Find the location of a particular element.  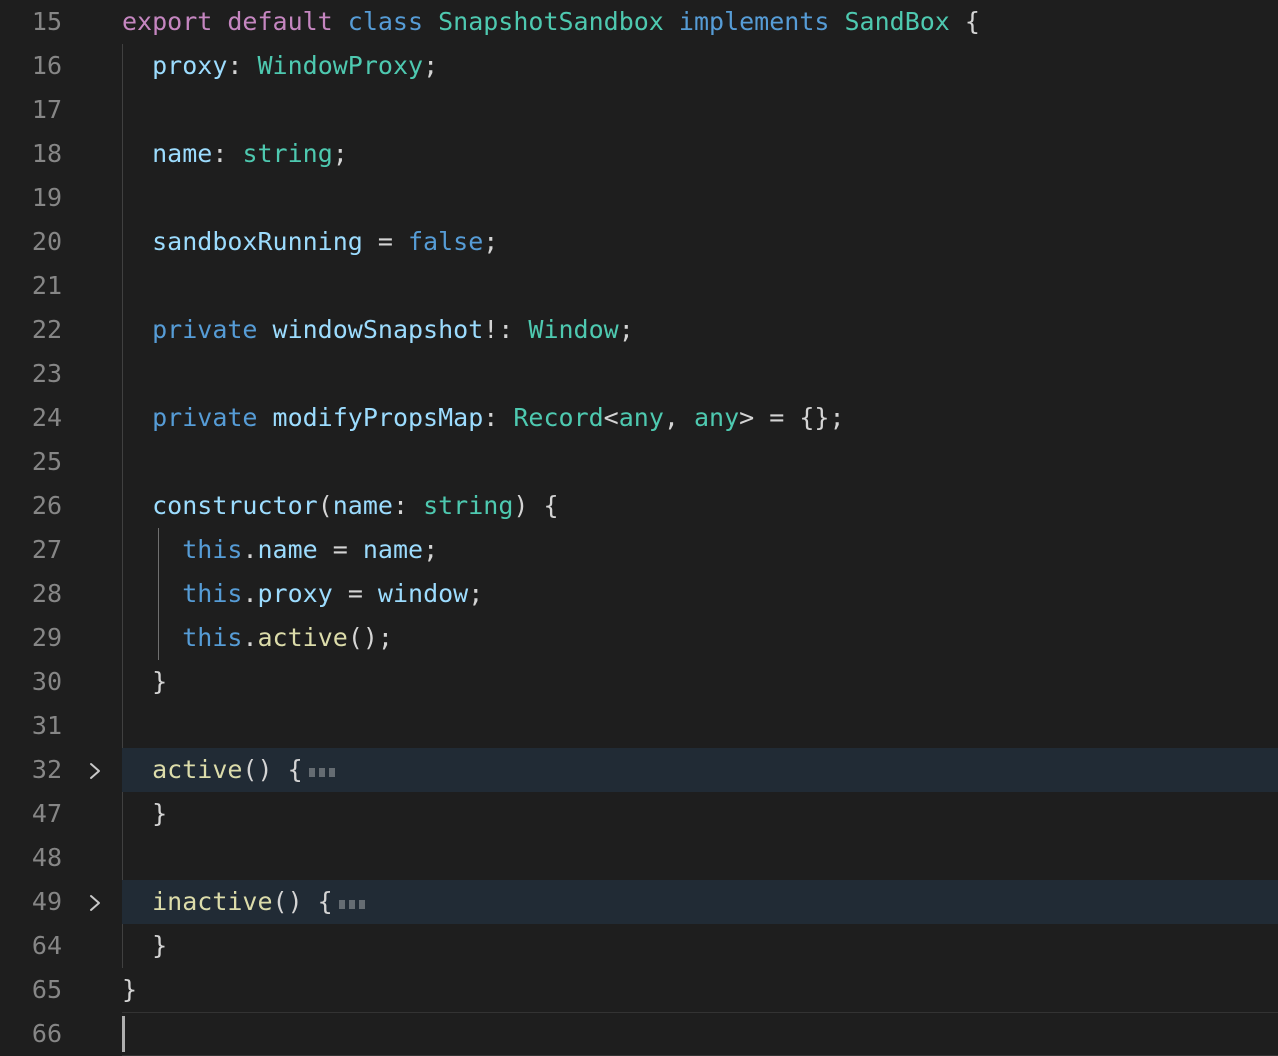

token-keyword: private is located at coordinates (205, 329).